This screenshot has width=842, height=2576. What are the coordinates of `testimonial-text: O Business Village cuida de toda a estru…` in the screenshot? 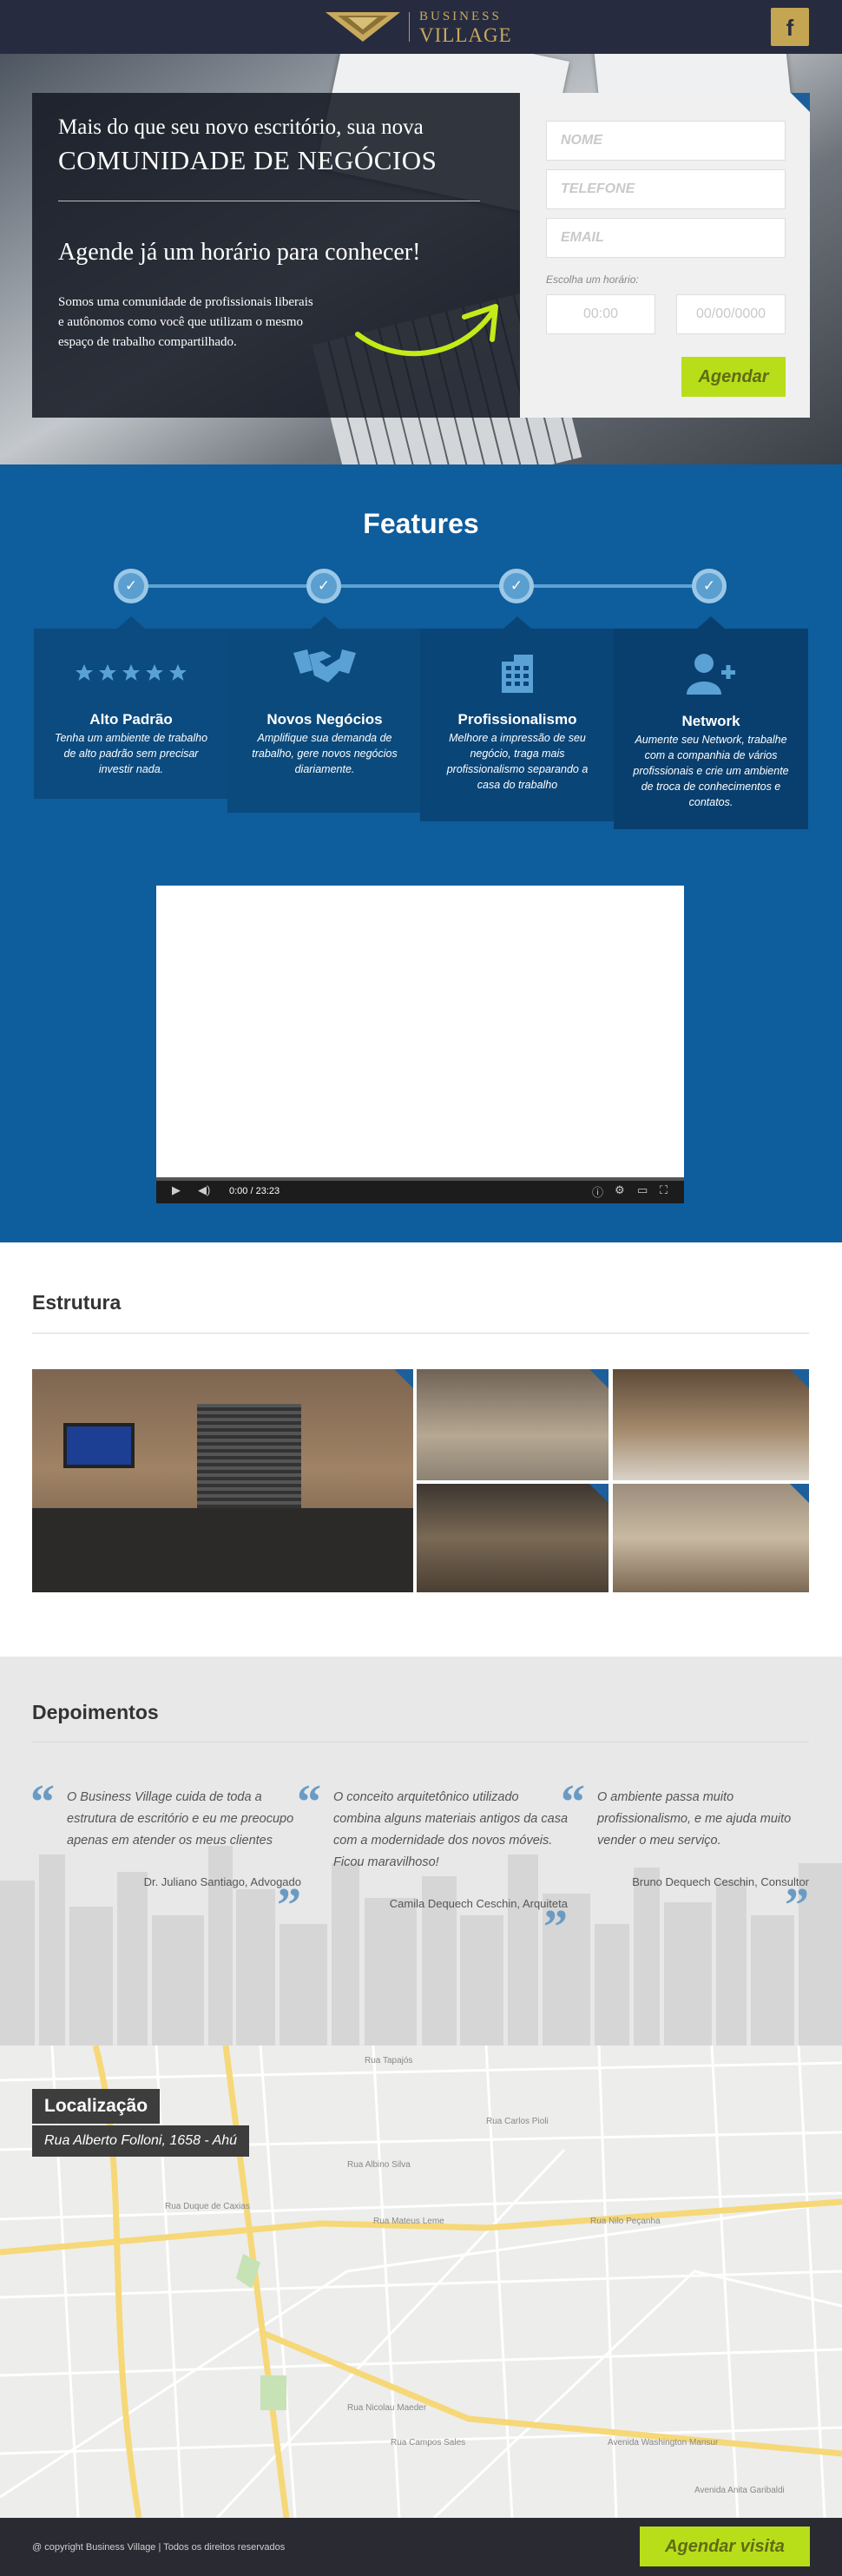 It's located at (181, 1819).